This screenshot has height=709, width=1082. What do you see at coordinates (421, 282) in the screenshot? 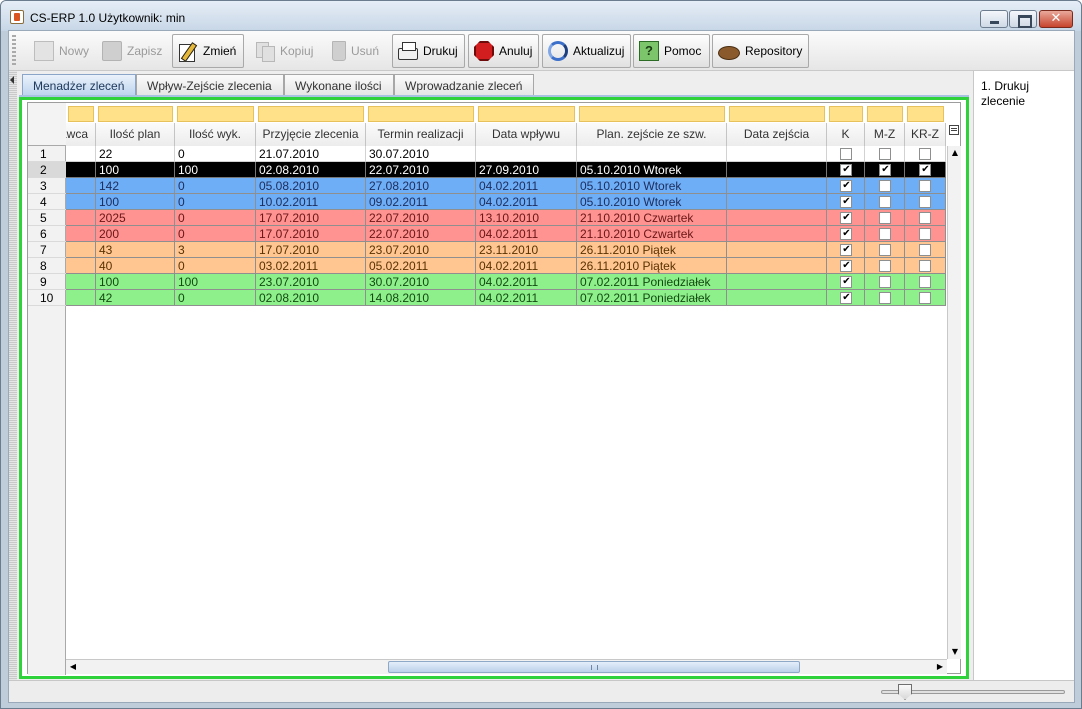
I see `cell-termin-realizacji: 30.07.2010` at bounding box center [421, 282].